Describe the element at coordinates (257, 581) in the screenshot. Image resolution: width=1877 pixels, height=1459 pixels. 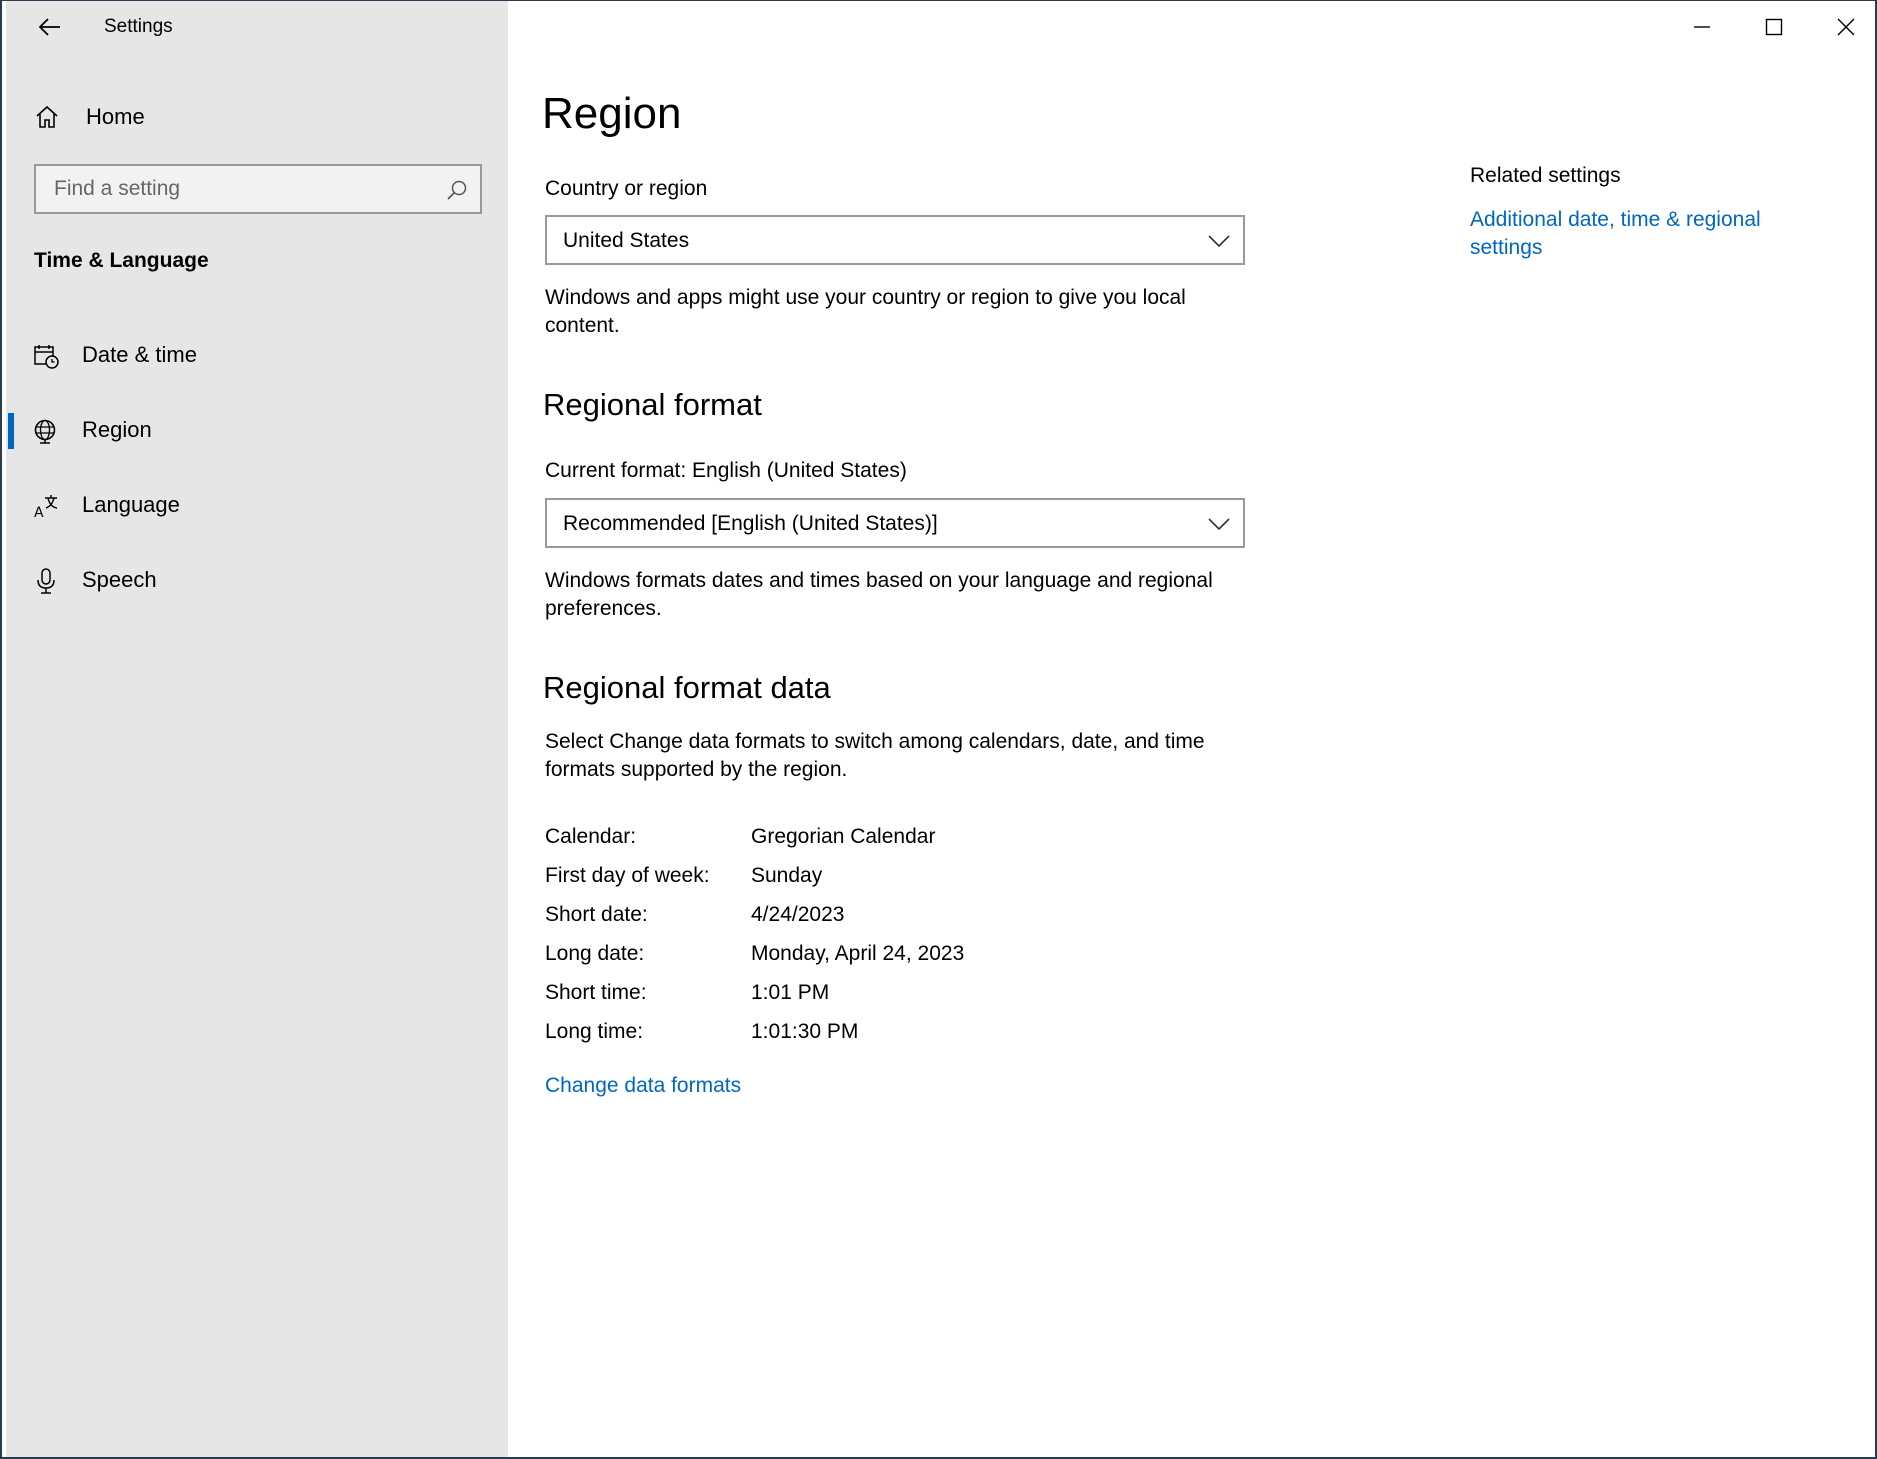
I see `sidebar-item-speech: Speech` at that location.